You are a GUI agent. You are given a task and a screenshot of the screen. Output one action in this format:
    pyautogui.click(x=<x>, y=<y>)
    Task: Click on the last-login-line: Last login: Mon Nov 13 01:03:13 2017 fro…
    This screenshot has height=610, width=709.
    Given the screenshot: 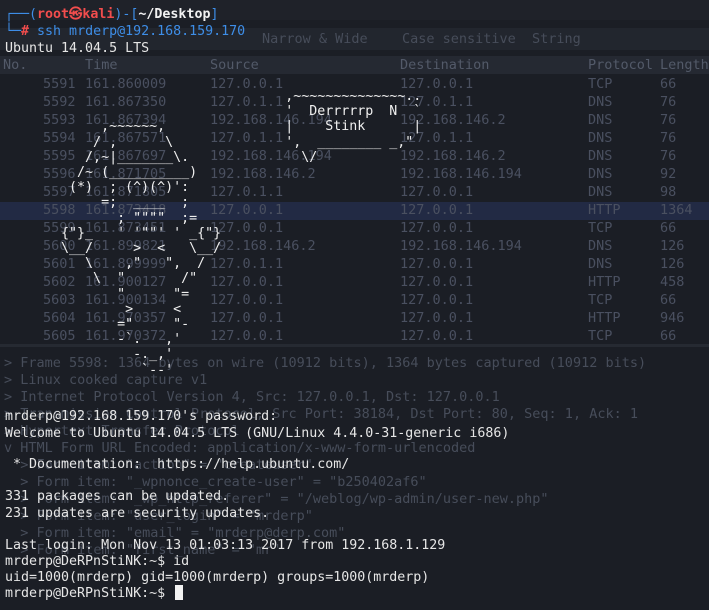 What is the action you would take?
    pyautogui.click(x=225, y=545)
    